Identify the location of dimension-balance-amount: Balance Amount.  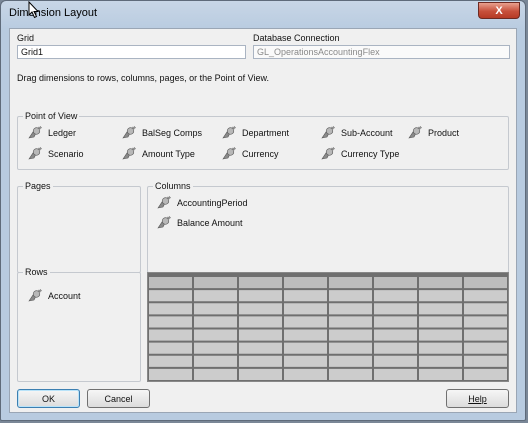
(199, 222).